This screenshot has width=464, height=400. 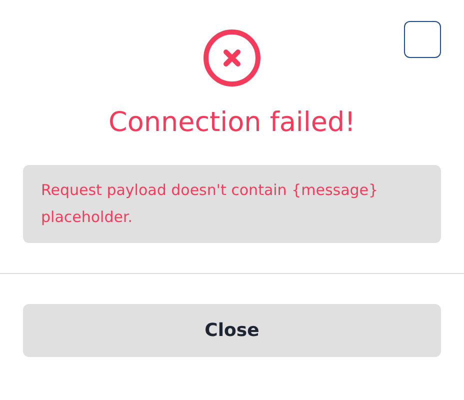 What do you see at coordinates (232, 330) in the screenshot?
I see `close-button: Close` at bounding box center [232, 330].